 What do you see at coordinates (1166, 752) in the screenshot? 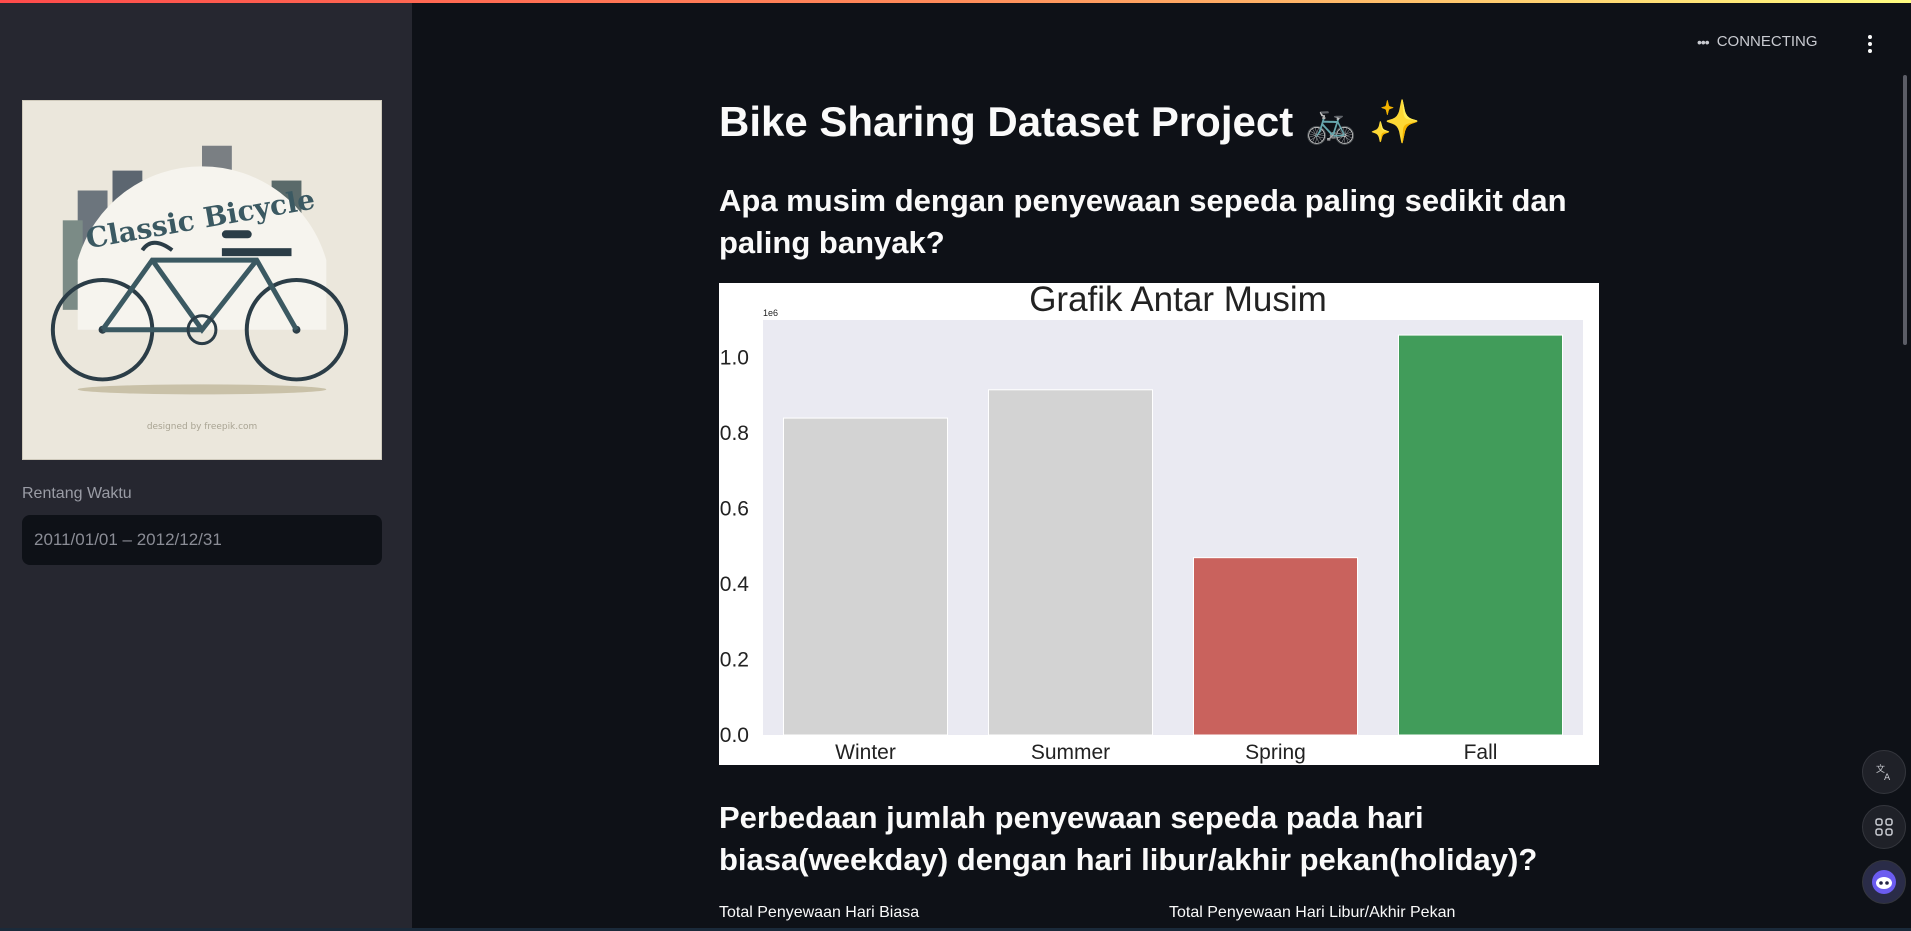
I see `x-axis-ticks: Winter Summer Spring Fall` at bounding box center [1166, 752].